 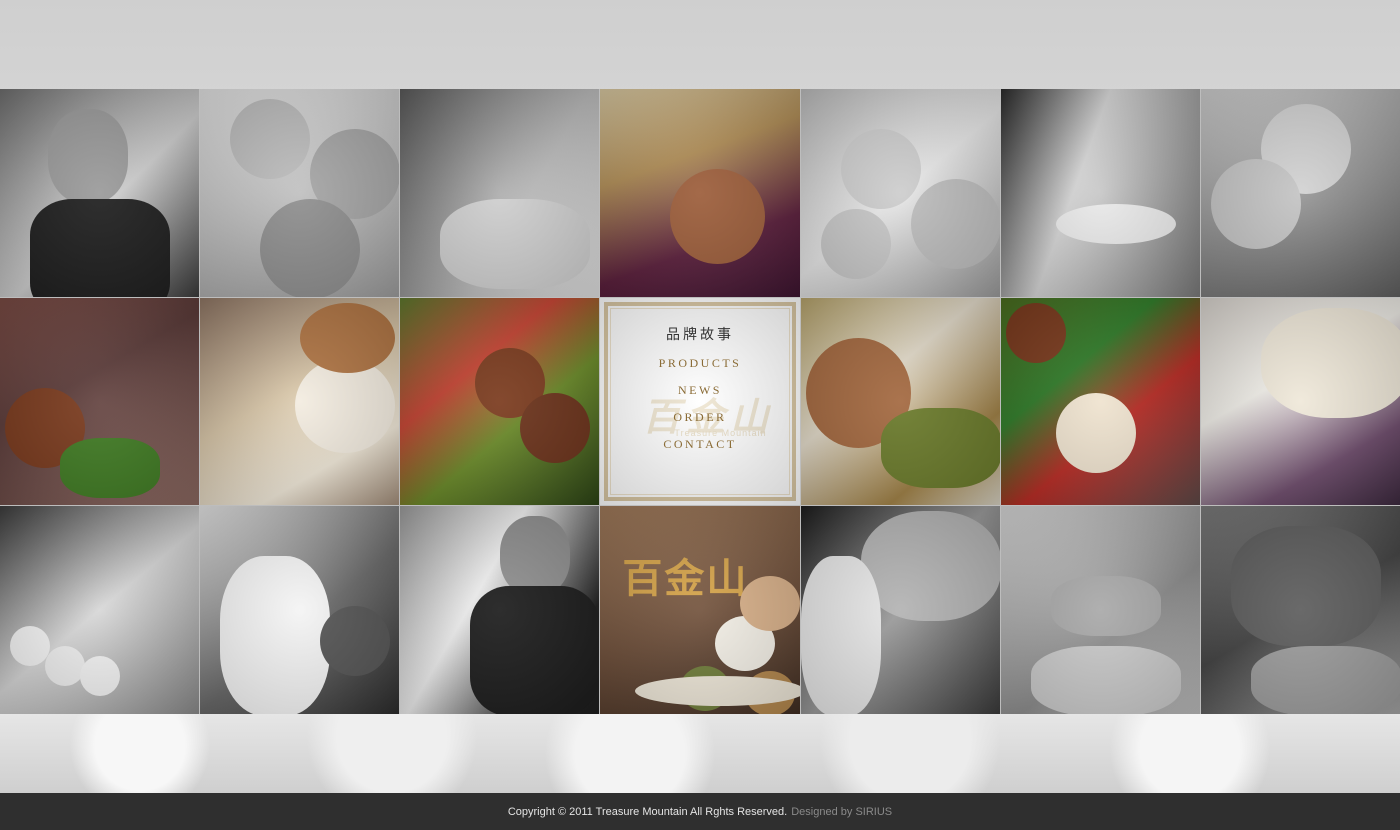 What do you see at coordinates (700, 334) in the screenshot?
I see `menu-item-brand-story: 品牌故事` at bounding box center [700, 334].